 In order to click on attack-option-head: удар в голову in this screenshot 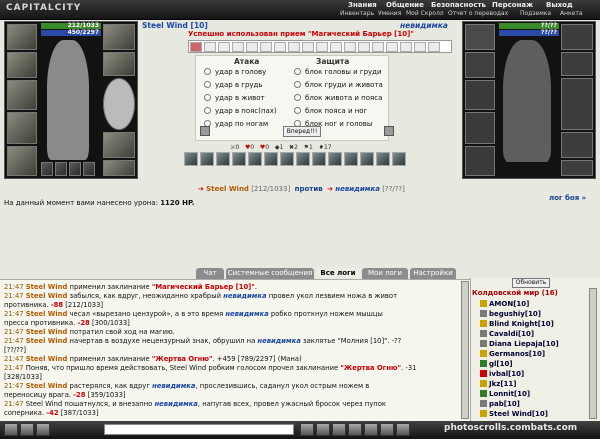, I will do `click(235, 72)`.